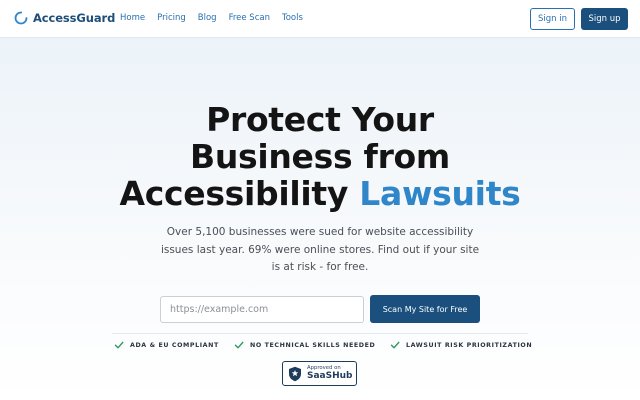 The image size is (640, 400). I want to click on feature-item-no-skills: NO TECHNICAL SKILLS NEEDED, so click(304, 345).